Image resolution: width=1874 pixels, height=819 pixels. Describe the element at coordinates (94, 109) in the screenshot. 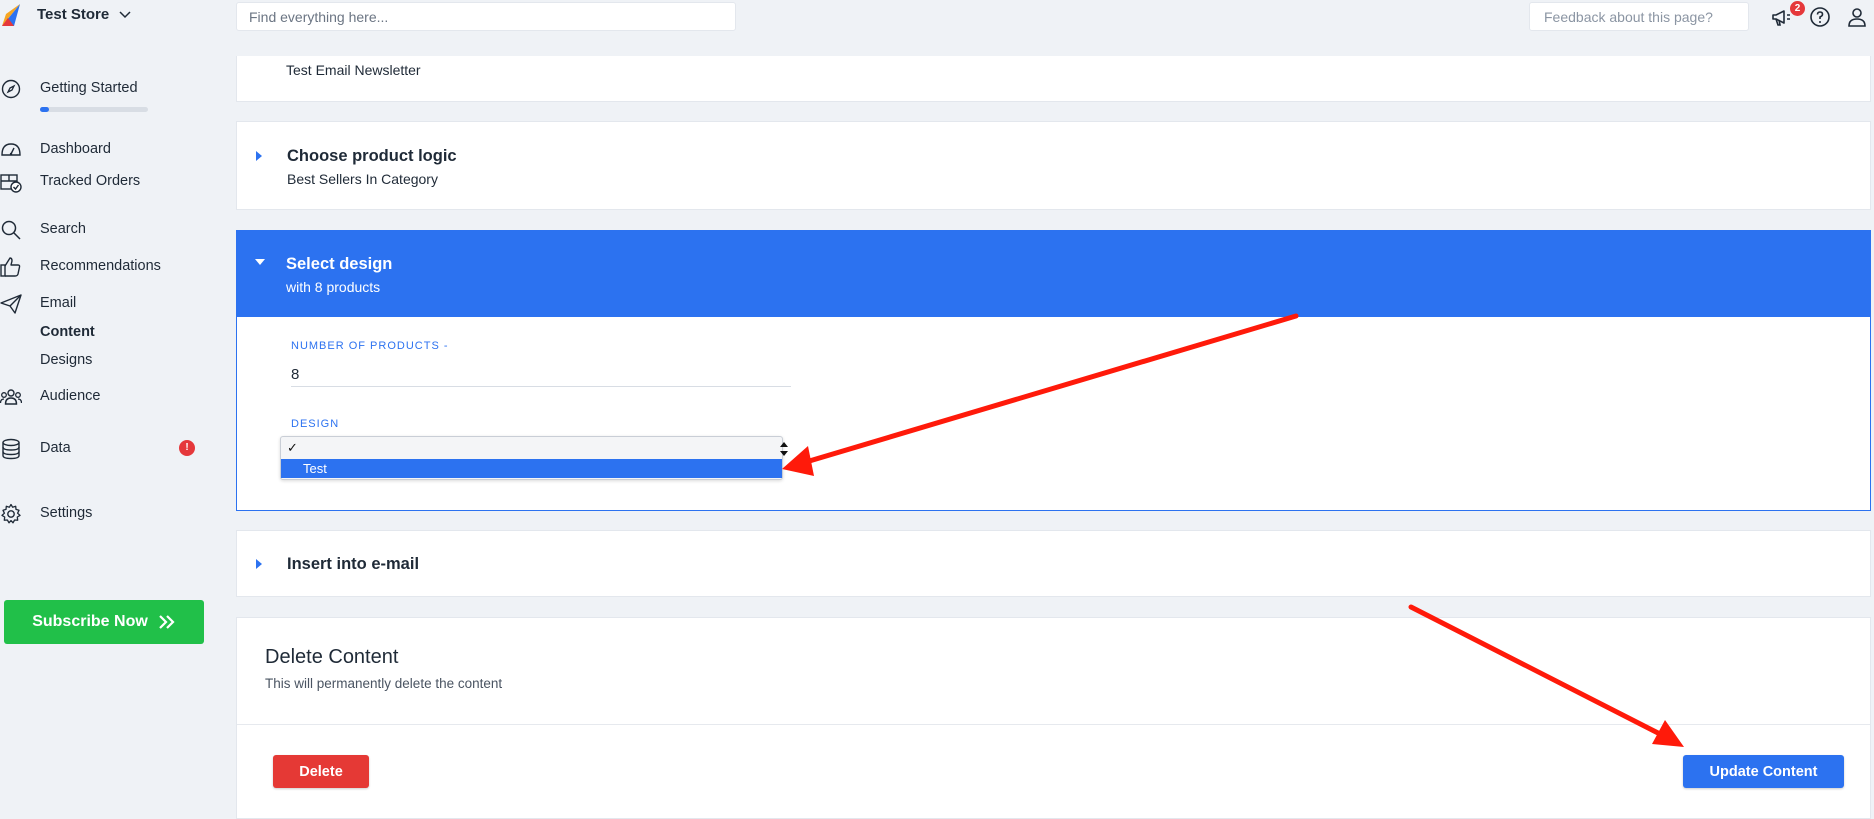

I see `getting-started-progress` at that location.